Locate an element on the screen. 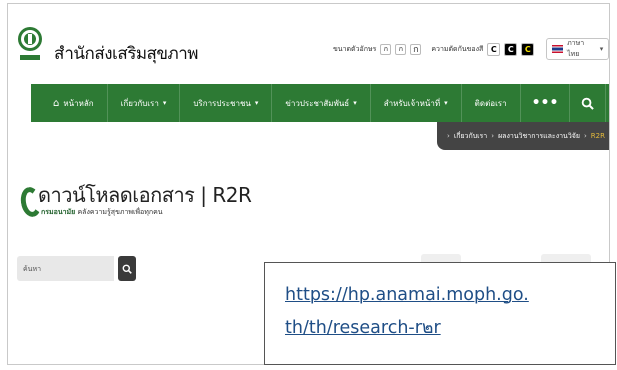 Image resolution: width=617 pixels, height=370 pixels. contrast-yellow-button: C is located at coordinates (528, 49).